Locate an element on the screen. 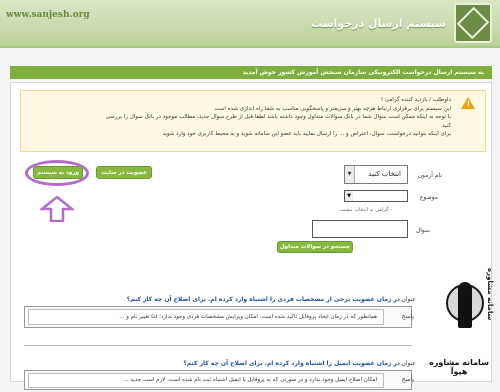 The image size is (500, 392). question-input is located at coordinates (360, 229).